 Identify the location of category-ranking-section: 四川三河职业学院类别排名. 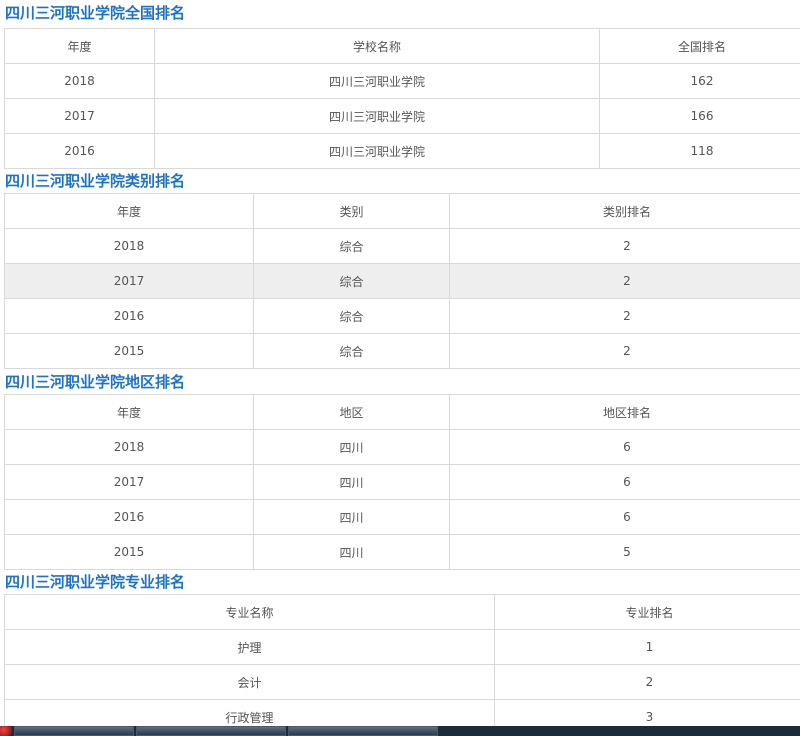
(400, 181).